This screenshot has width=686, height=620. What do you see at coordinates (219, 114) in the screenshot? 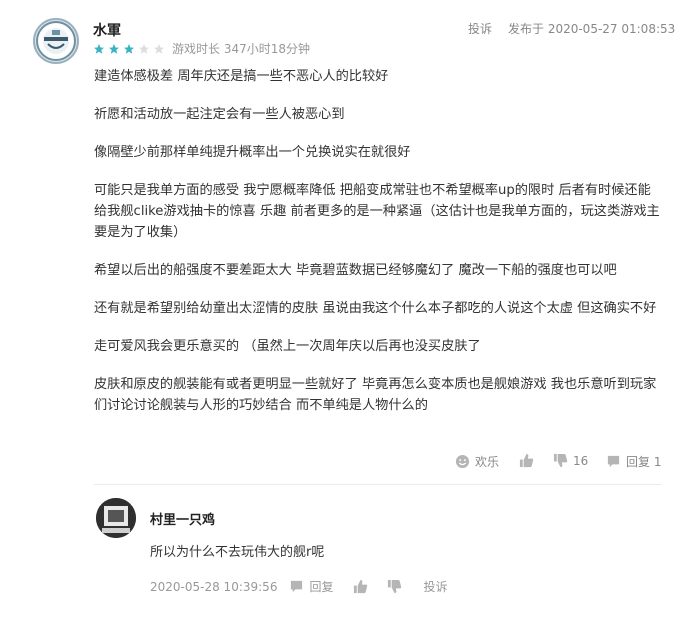
I see `review-paragraph: 祈愿和活动放一起注定会有一些人被恶心到` at bounding box center [219, 114].